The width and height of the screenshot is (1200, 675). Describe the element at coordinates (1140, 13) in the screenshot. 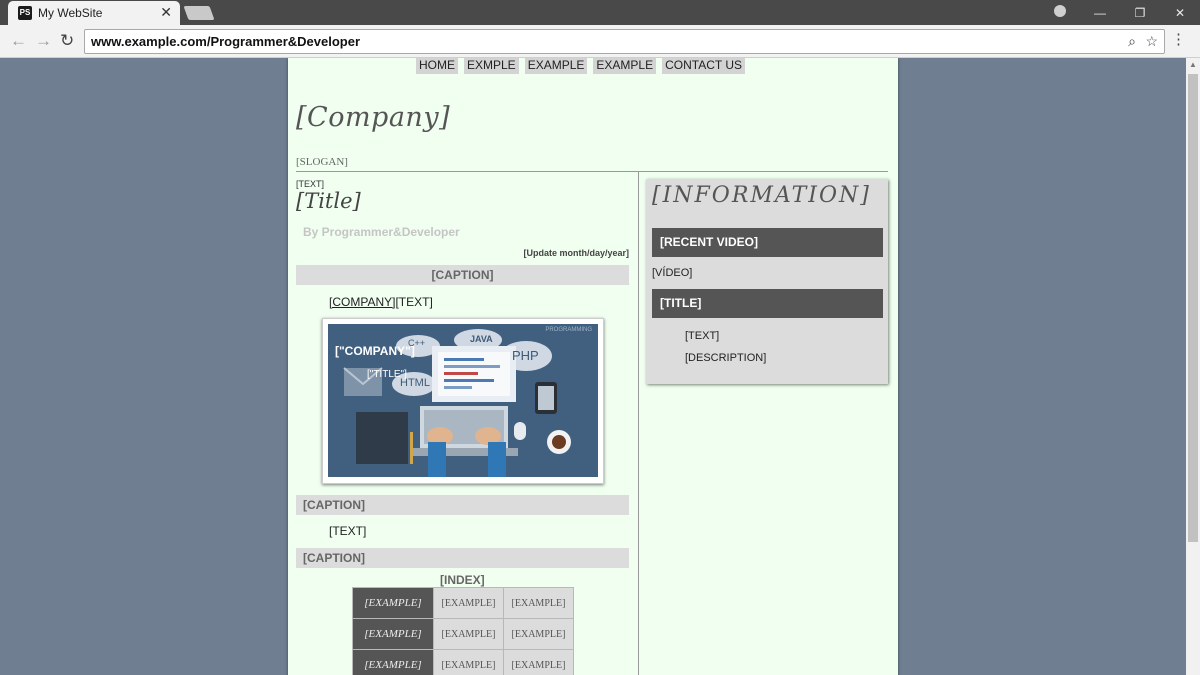

I see `restore-icon: ❐` at that location.